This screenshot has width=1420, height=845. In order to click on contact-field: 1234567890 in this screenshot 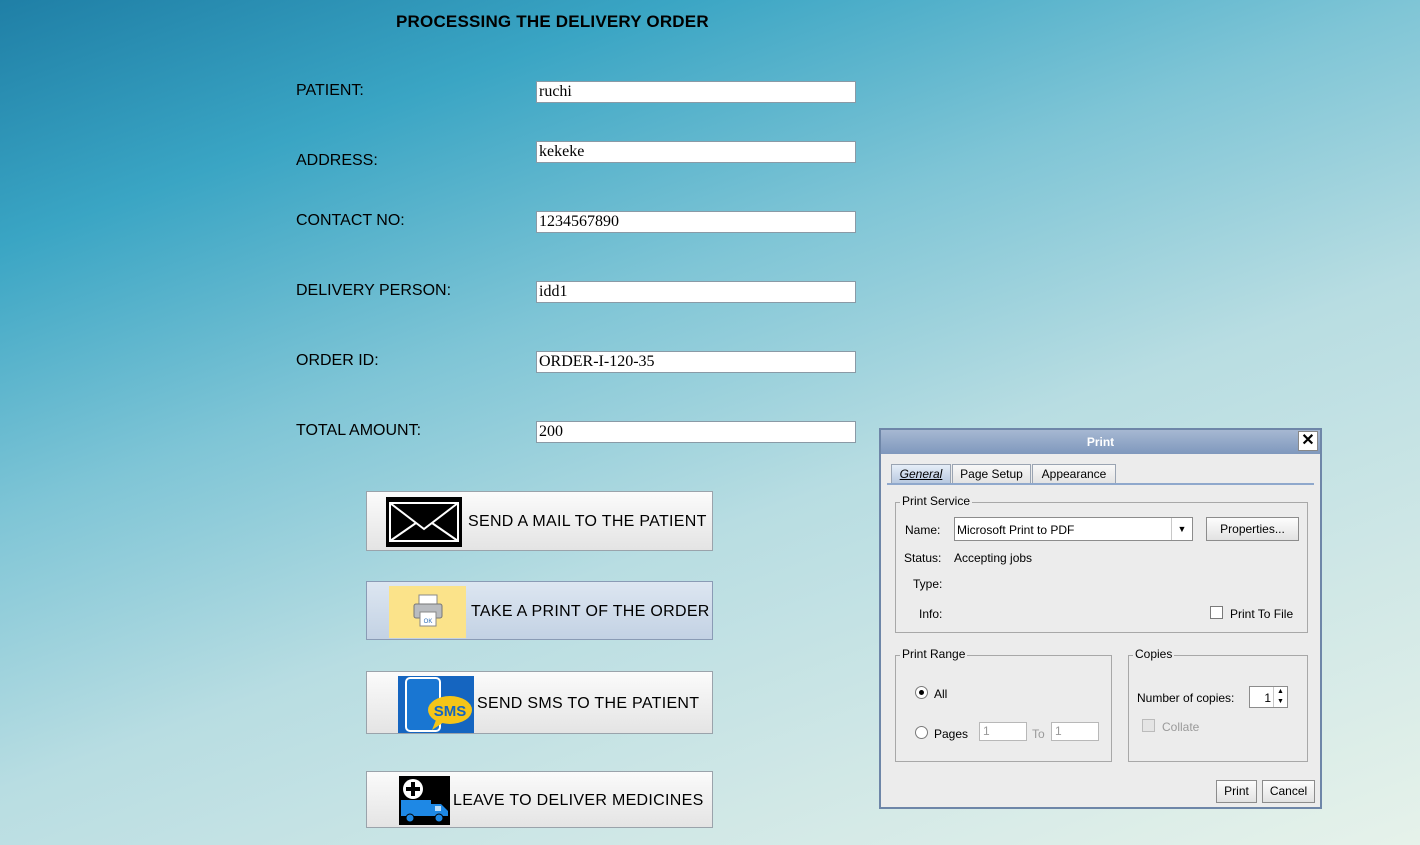, I will do `click(696, 222)`.